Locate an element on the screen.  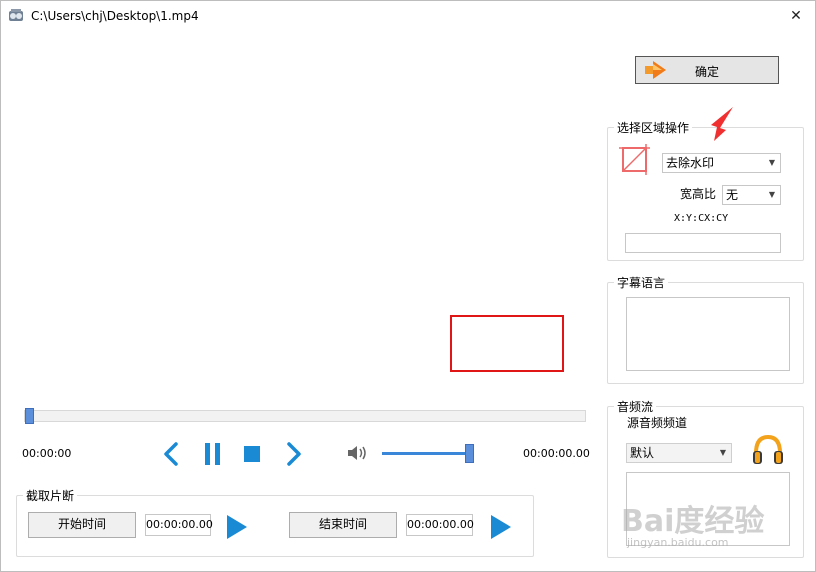
red-arrow-annotation-icon is located at coordinates (722, 124).